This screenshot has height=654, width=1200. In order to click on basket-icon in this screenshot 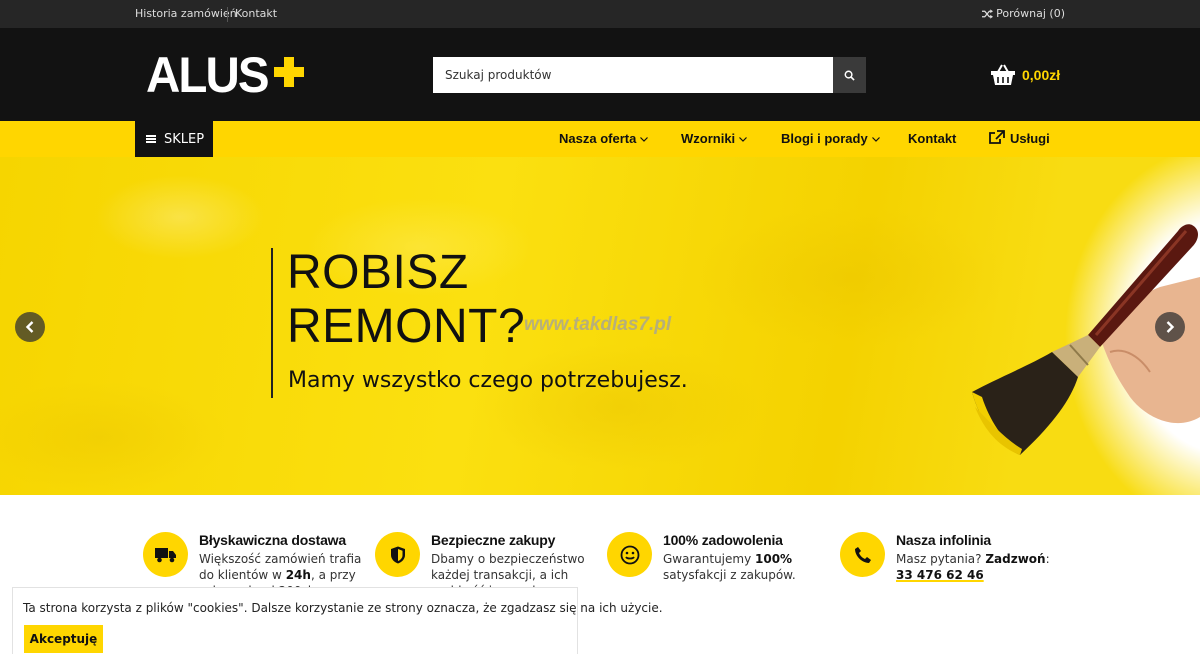, I will do `click(1003, 74)`.